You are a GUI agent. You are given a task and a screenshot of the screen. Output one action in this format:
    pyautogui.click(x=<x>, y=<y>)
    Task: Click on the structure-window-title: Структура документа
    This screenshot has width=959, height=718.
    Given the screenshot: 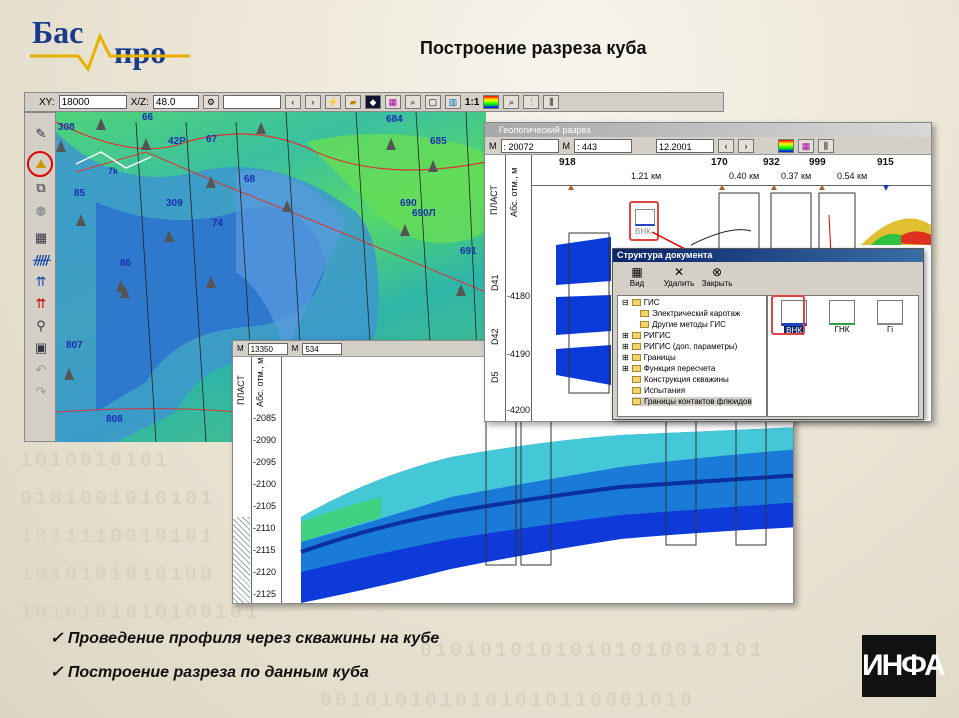 What is the action you would take?
    pyautogui.click(x=768, y=255)
    